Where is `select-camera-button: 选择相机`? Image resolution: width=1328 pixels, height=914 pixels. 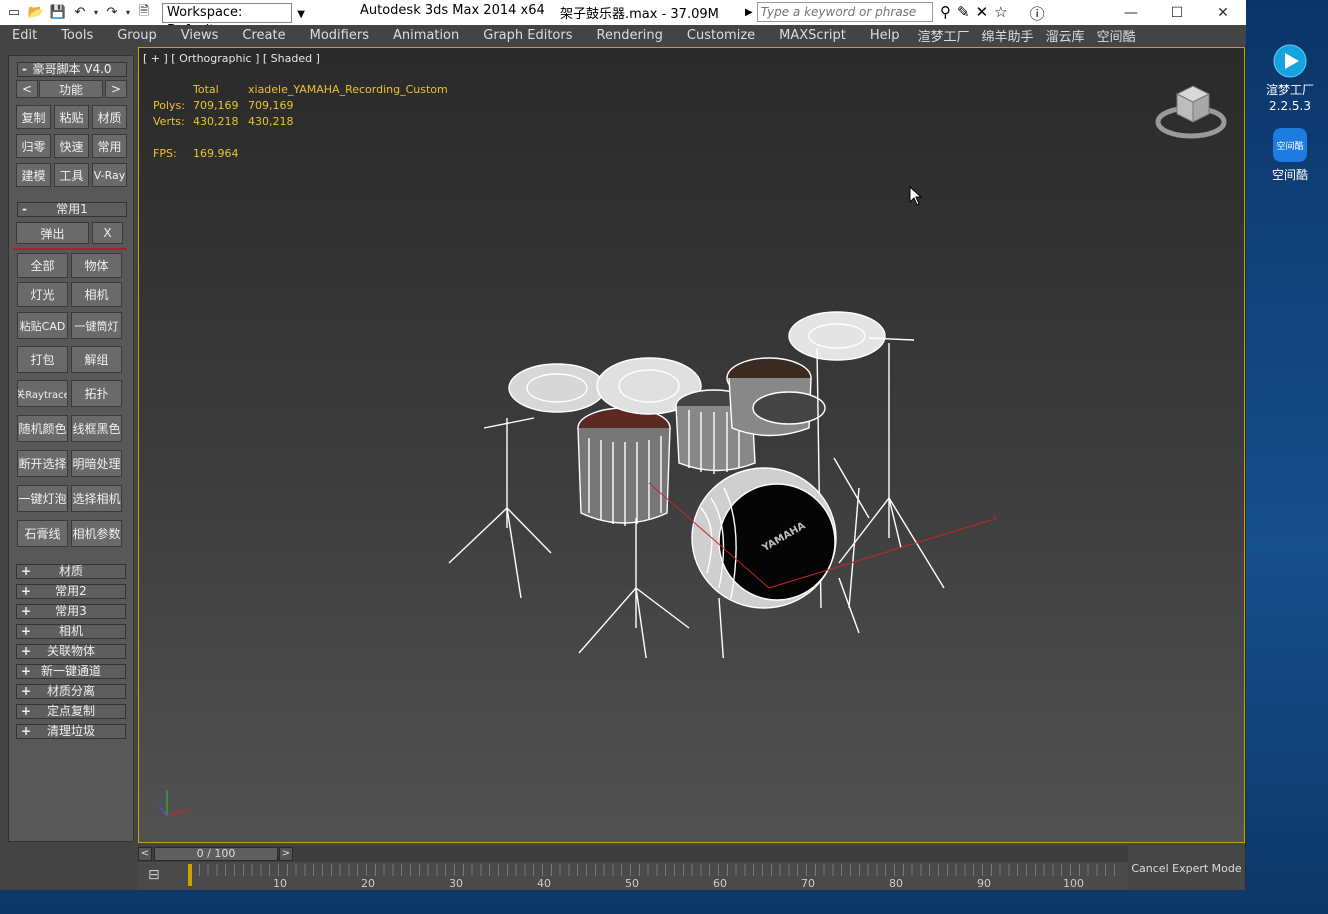 select-camera-button: 选择相机 is located at coordinates (96, 498).